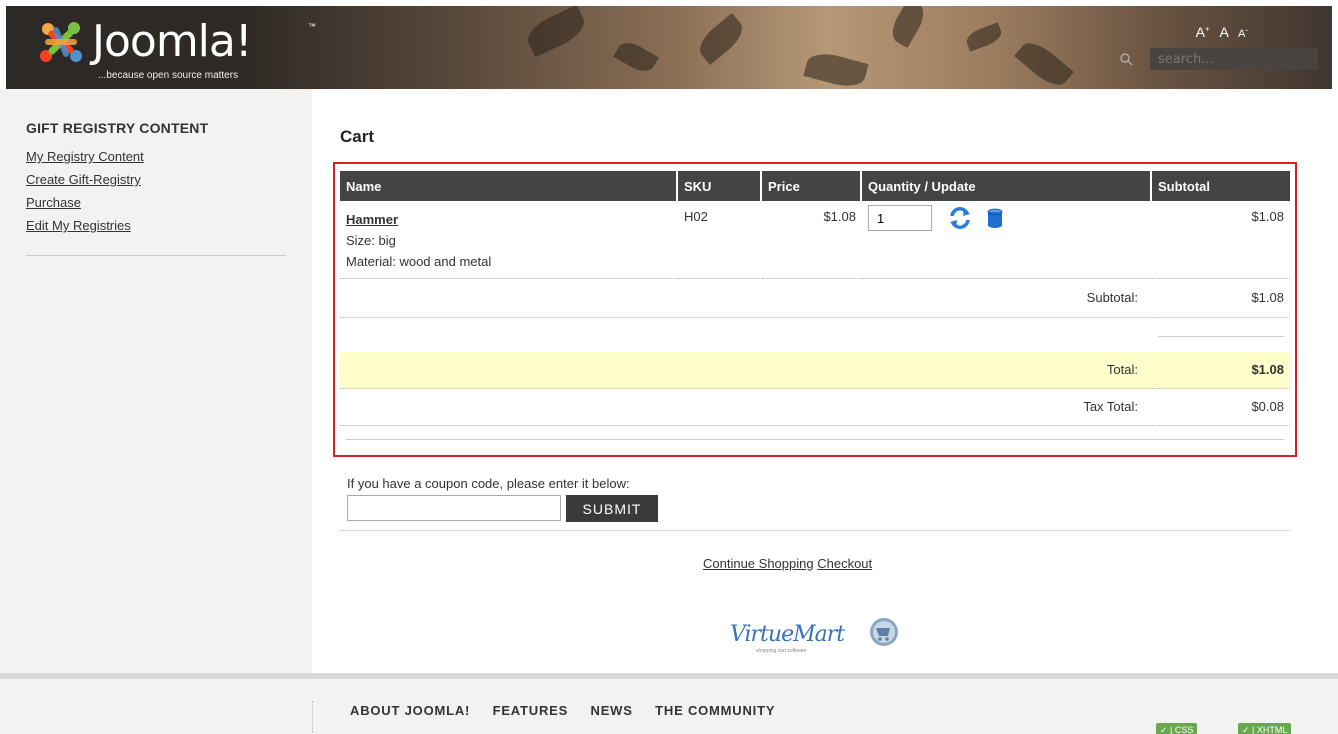  Describe the element at coordinates (612, 508) in the screenshot. I see `coupon-submit-button: SUBMIT` at that location.